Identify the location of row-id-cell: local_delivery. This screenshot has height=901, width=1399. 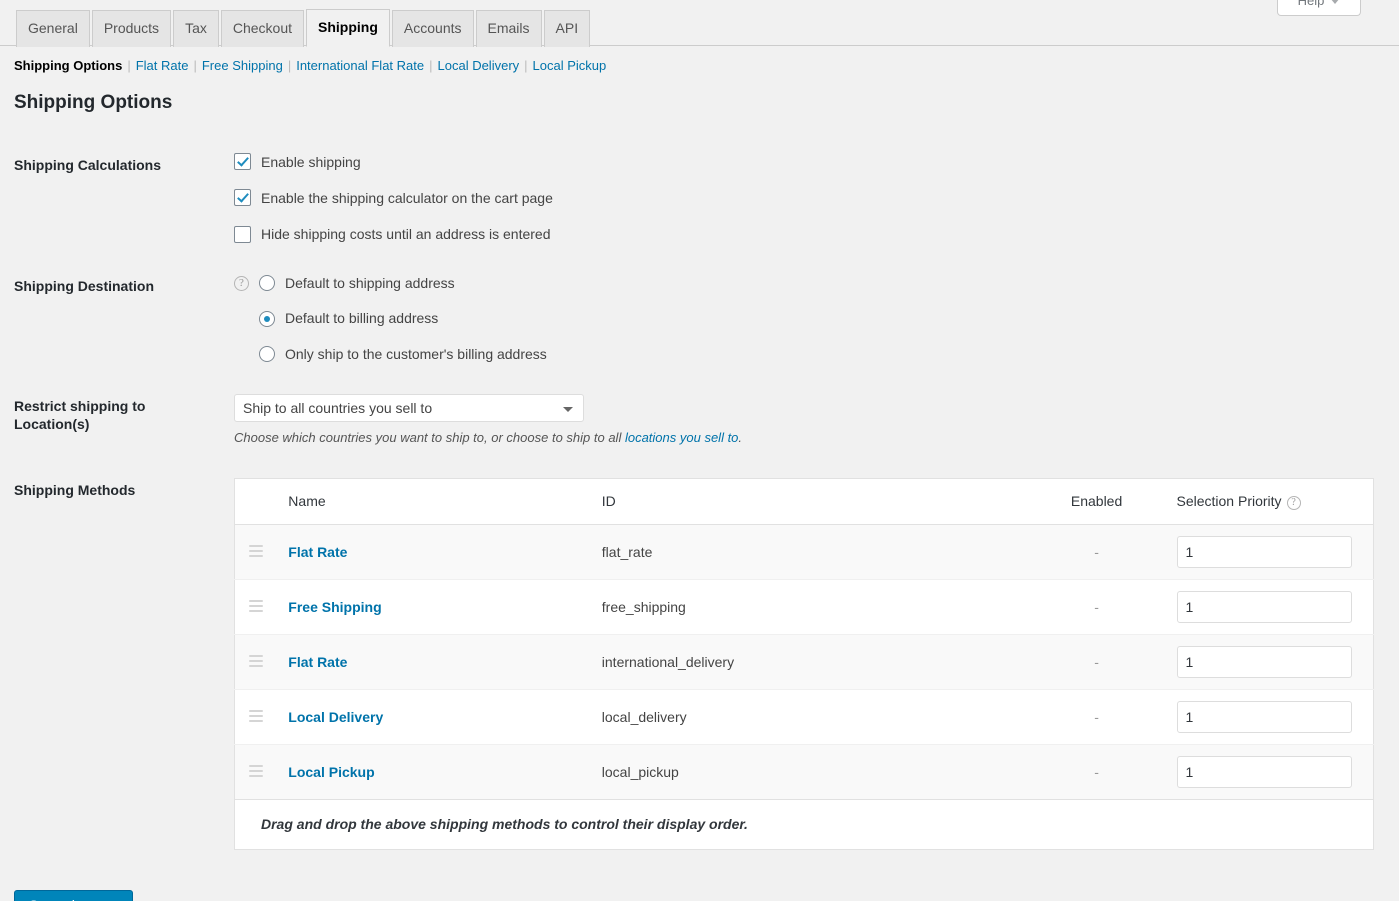
(809, 717).